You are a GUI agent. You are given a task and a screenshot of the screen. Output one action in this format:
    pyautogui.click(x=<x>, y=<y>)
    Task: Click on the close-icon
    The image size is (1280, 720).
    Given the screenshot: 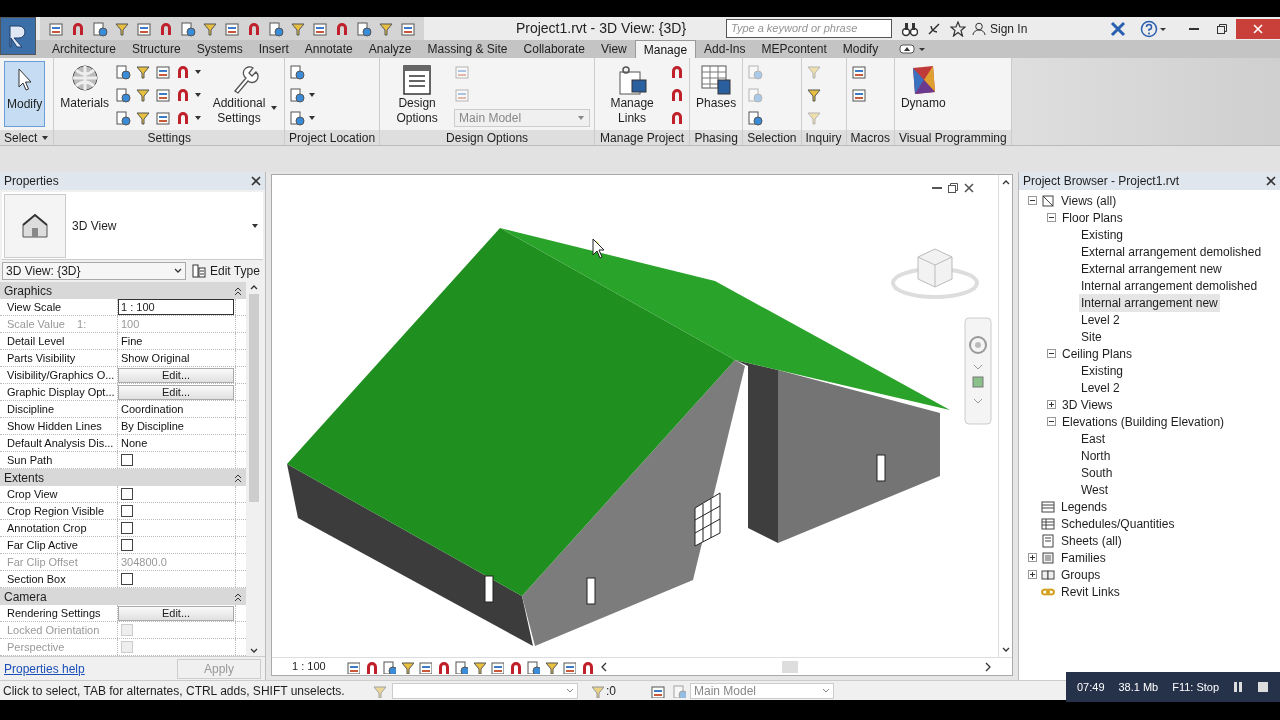 What is the action you would take?
    pyautogui.click(x=256, y=181)
    